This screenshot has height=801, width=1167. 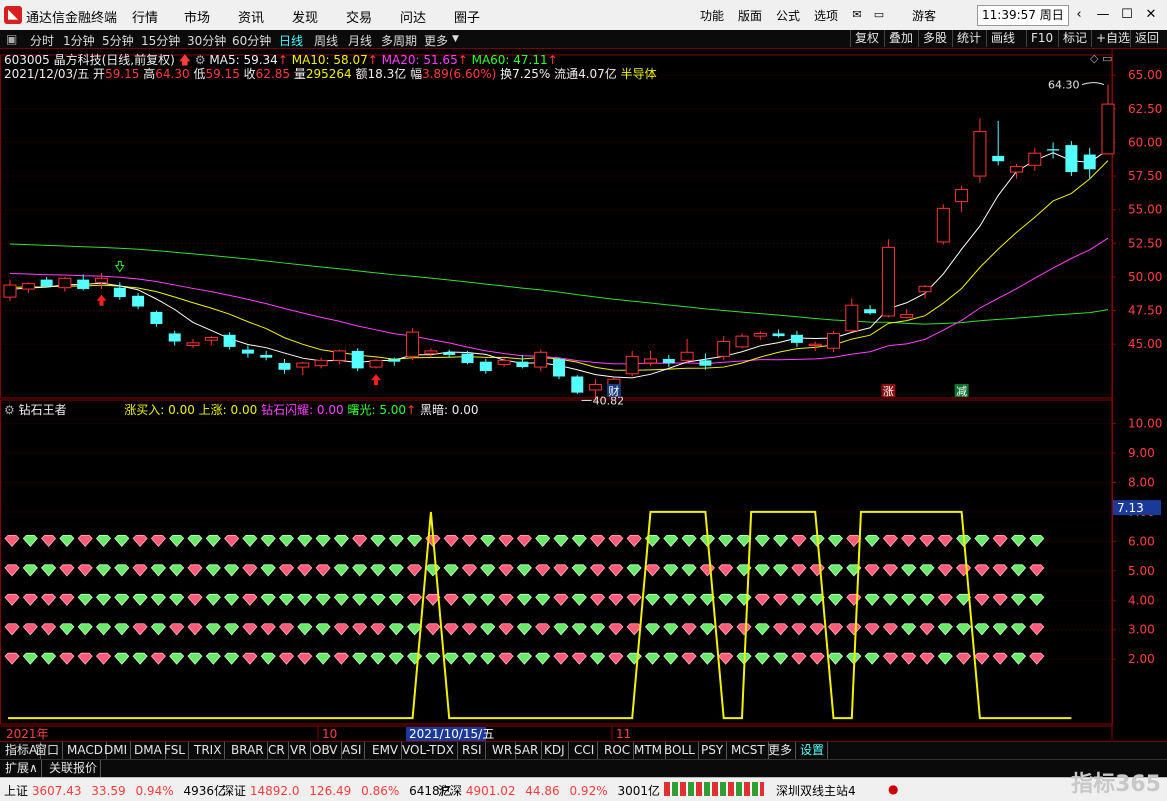 What do you see at coordinates (234, 791) in the screenshot?
I see `sz-label: 深证` at bounding box center [234, 791].